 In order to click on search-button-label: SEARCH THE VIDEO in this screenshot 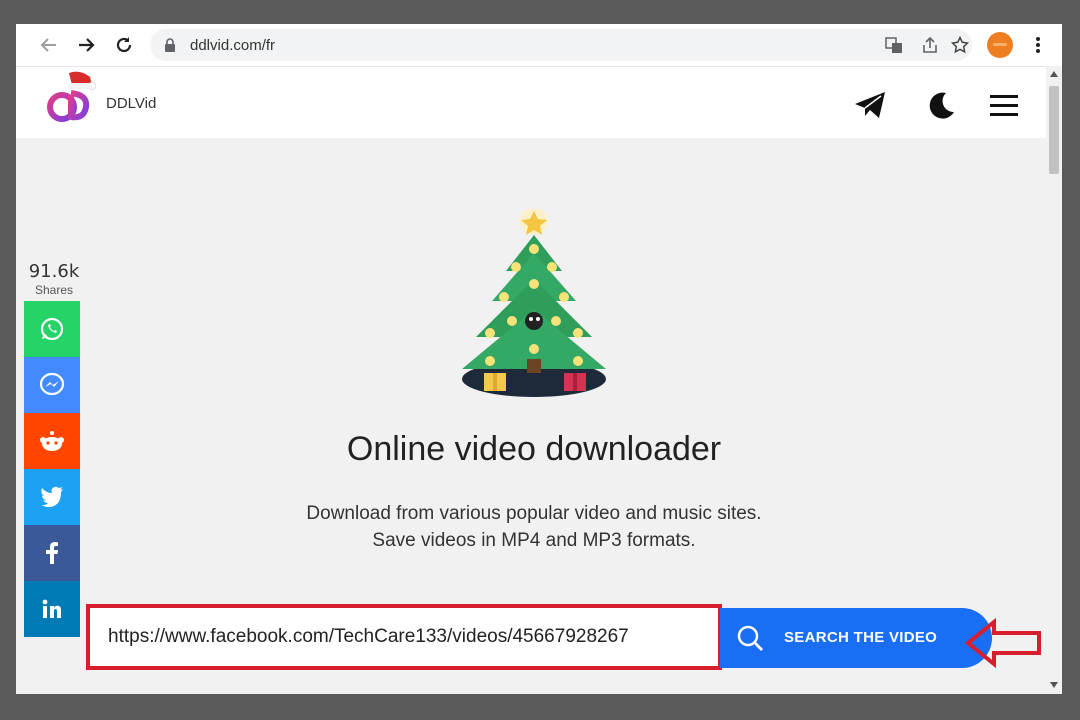, I will do `click(861, 637)`.